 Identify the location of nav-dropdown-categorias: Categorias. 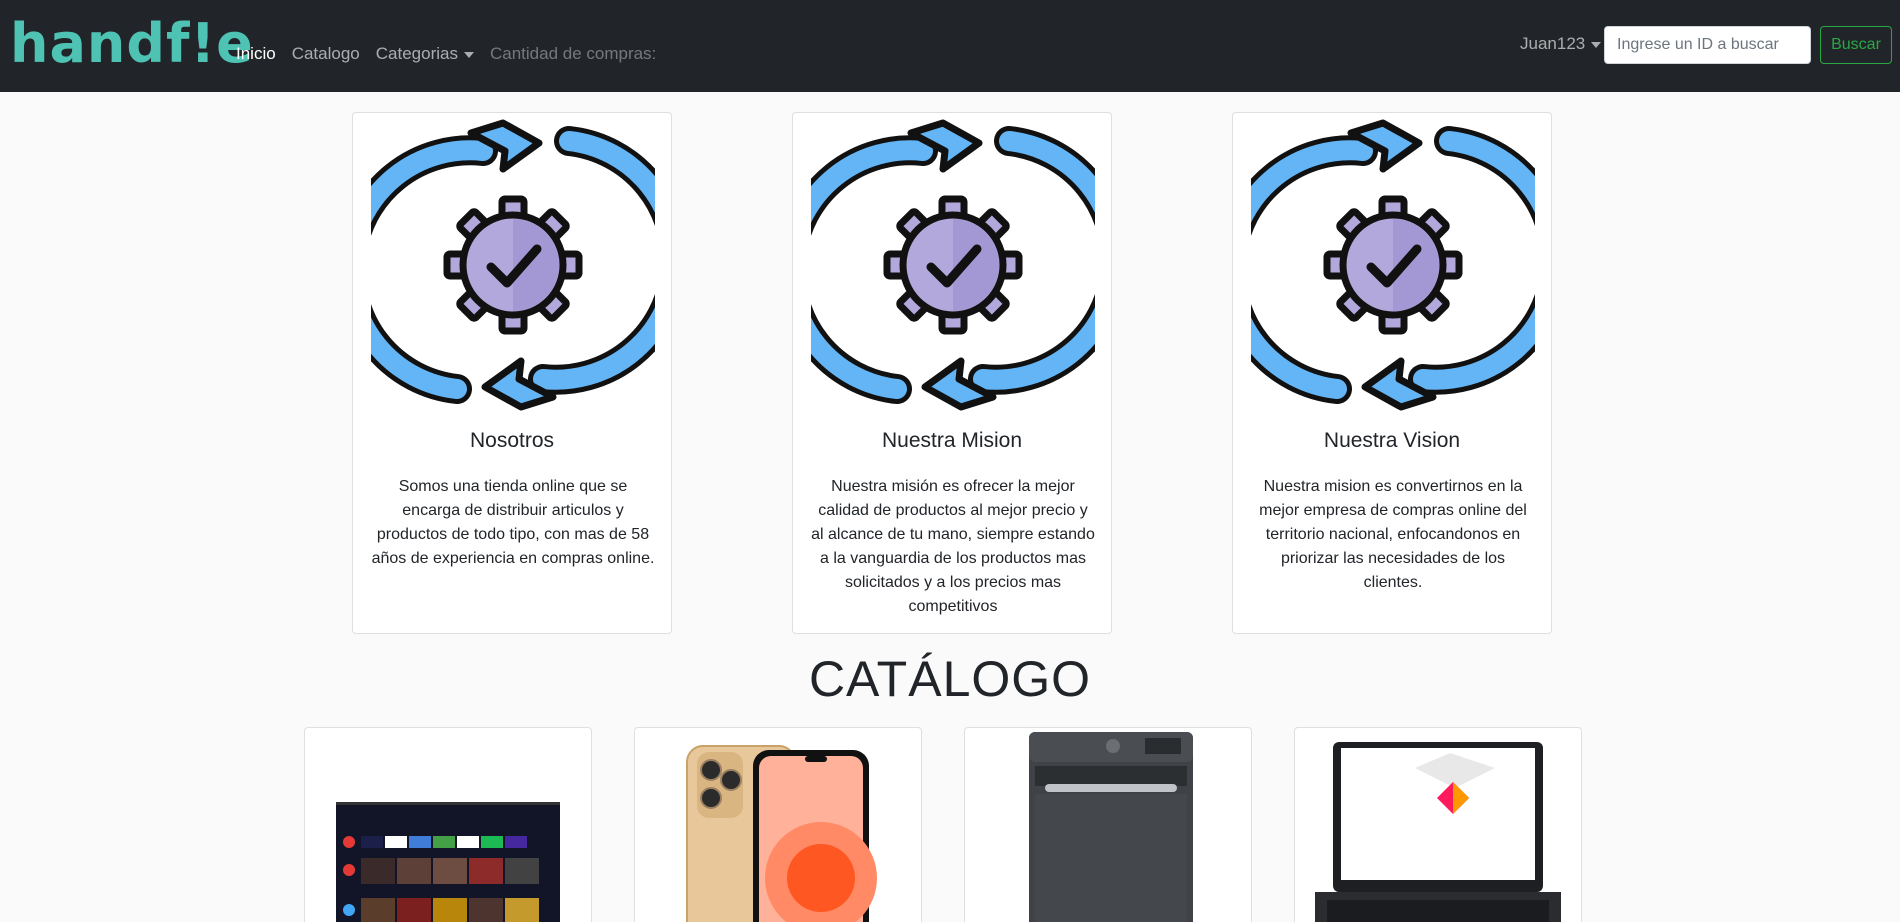
(425, 54).